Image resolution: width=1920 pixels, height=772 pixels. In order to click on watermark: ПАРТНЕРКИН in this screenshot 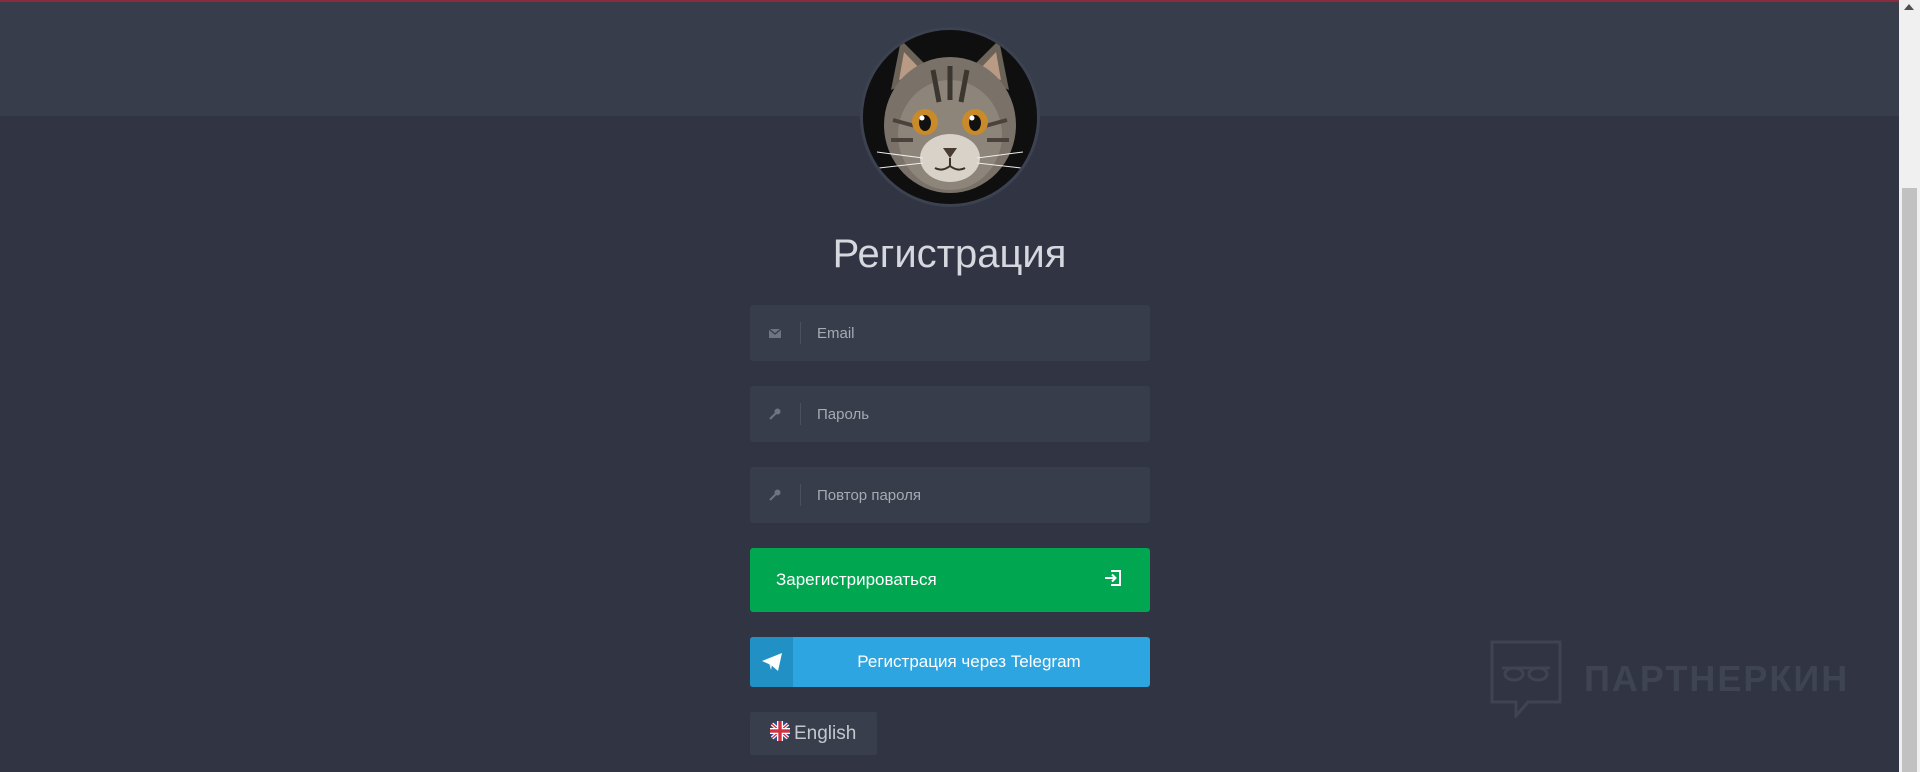, I will do `click(1669, 679)`.